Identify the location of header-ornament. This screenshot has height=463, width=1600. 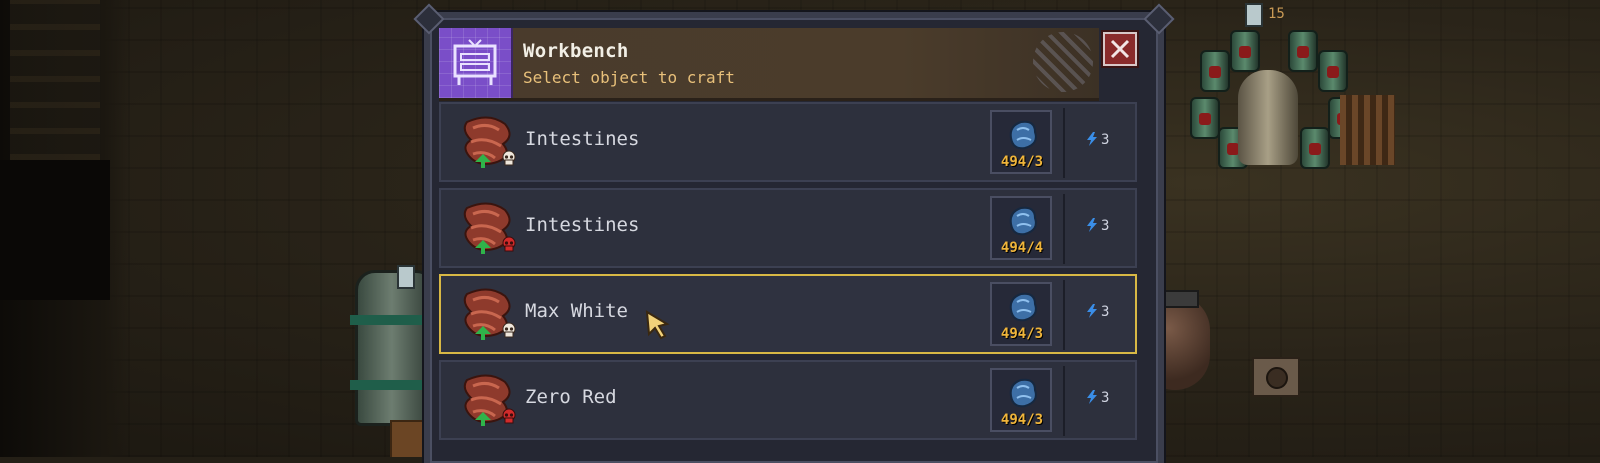
(1063, 62).